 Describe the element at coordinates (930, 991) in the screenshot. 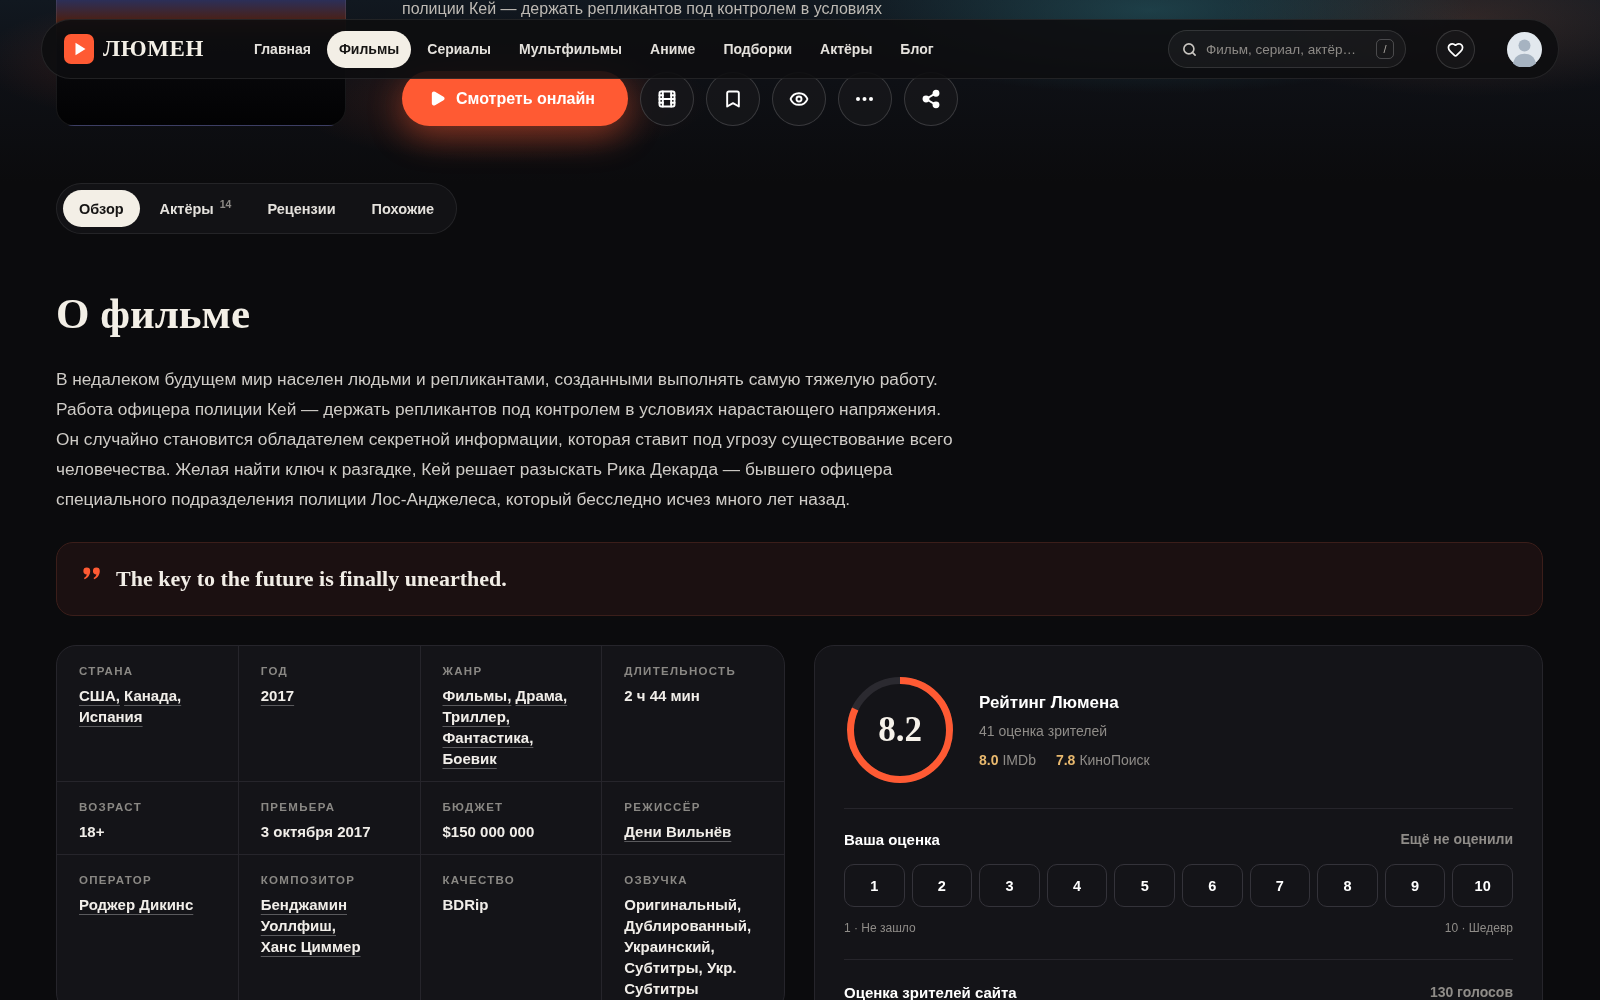

I see `site-rating-title: Оценка зрителей сайта` at that location.